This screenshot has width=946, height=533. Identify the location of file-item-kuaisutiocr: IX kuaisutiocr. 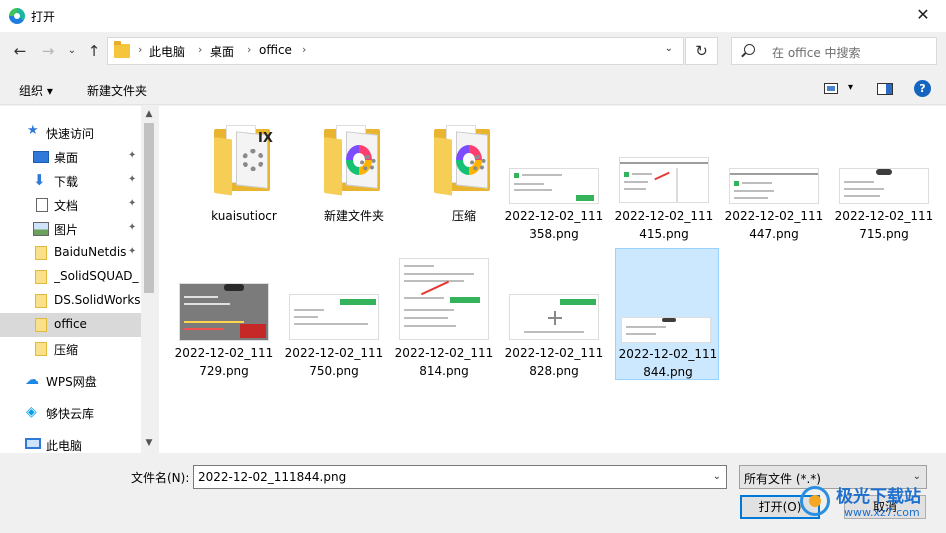
(244, 177).